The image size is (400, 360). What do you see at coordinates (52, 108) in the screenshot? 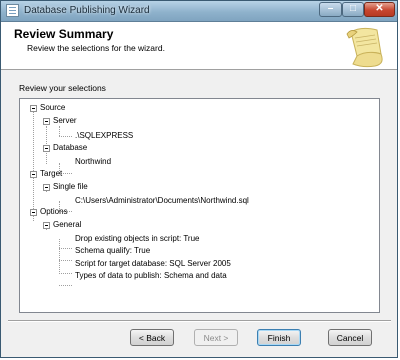
I see `tree-node-source: Source` at bounding box center [52, 108].